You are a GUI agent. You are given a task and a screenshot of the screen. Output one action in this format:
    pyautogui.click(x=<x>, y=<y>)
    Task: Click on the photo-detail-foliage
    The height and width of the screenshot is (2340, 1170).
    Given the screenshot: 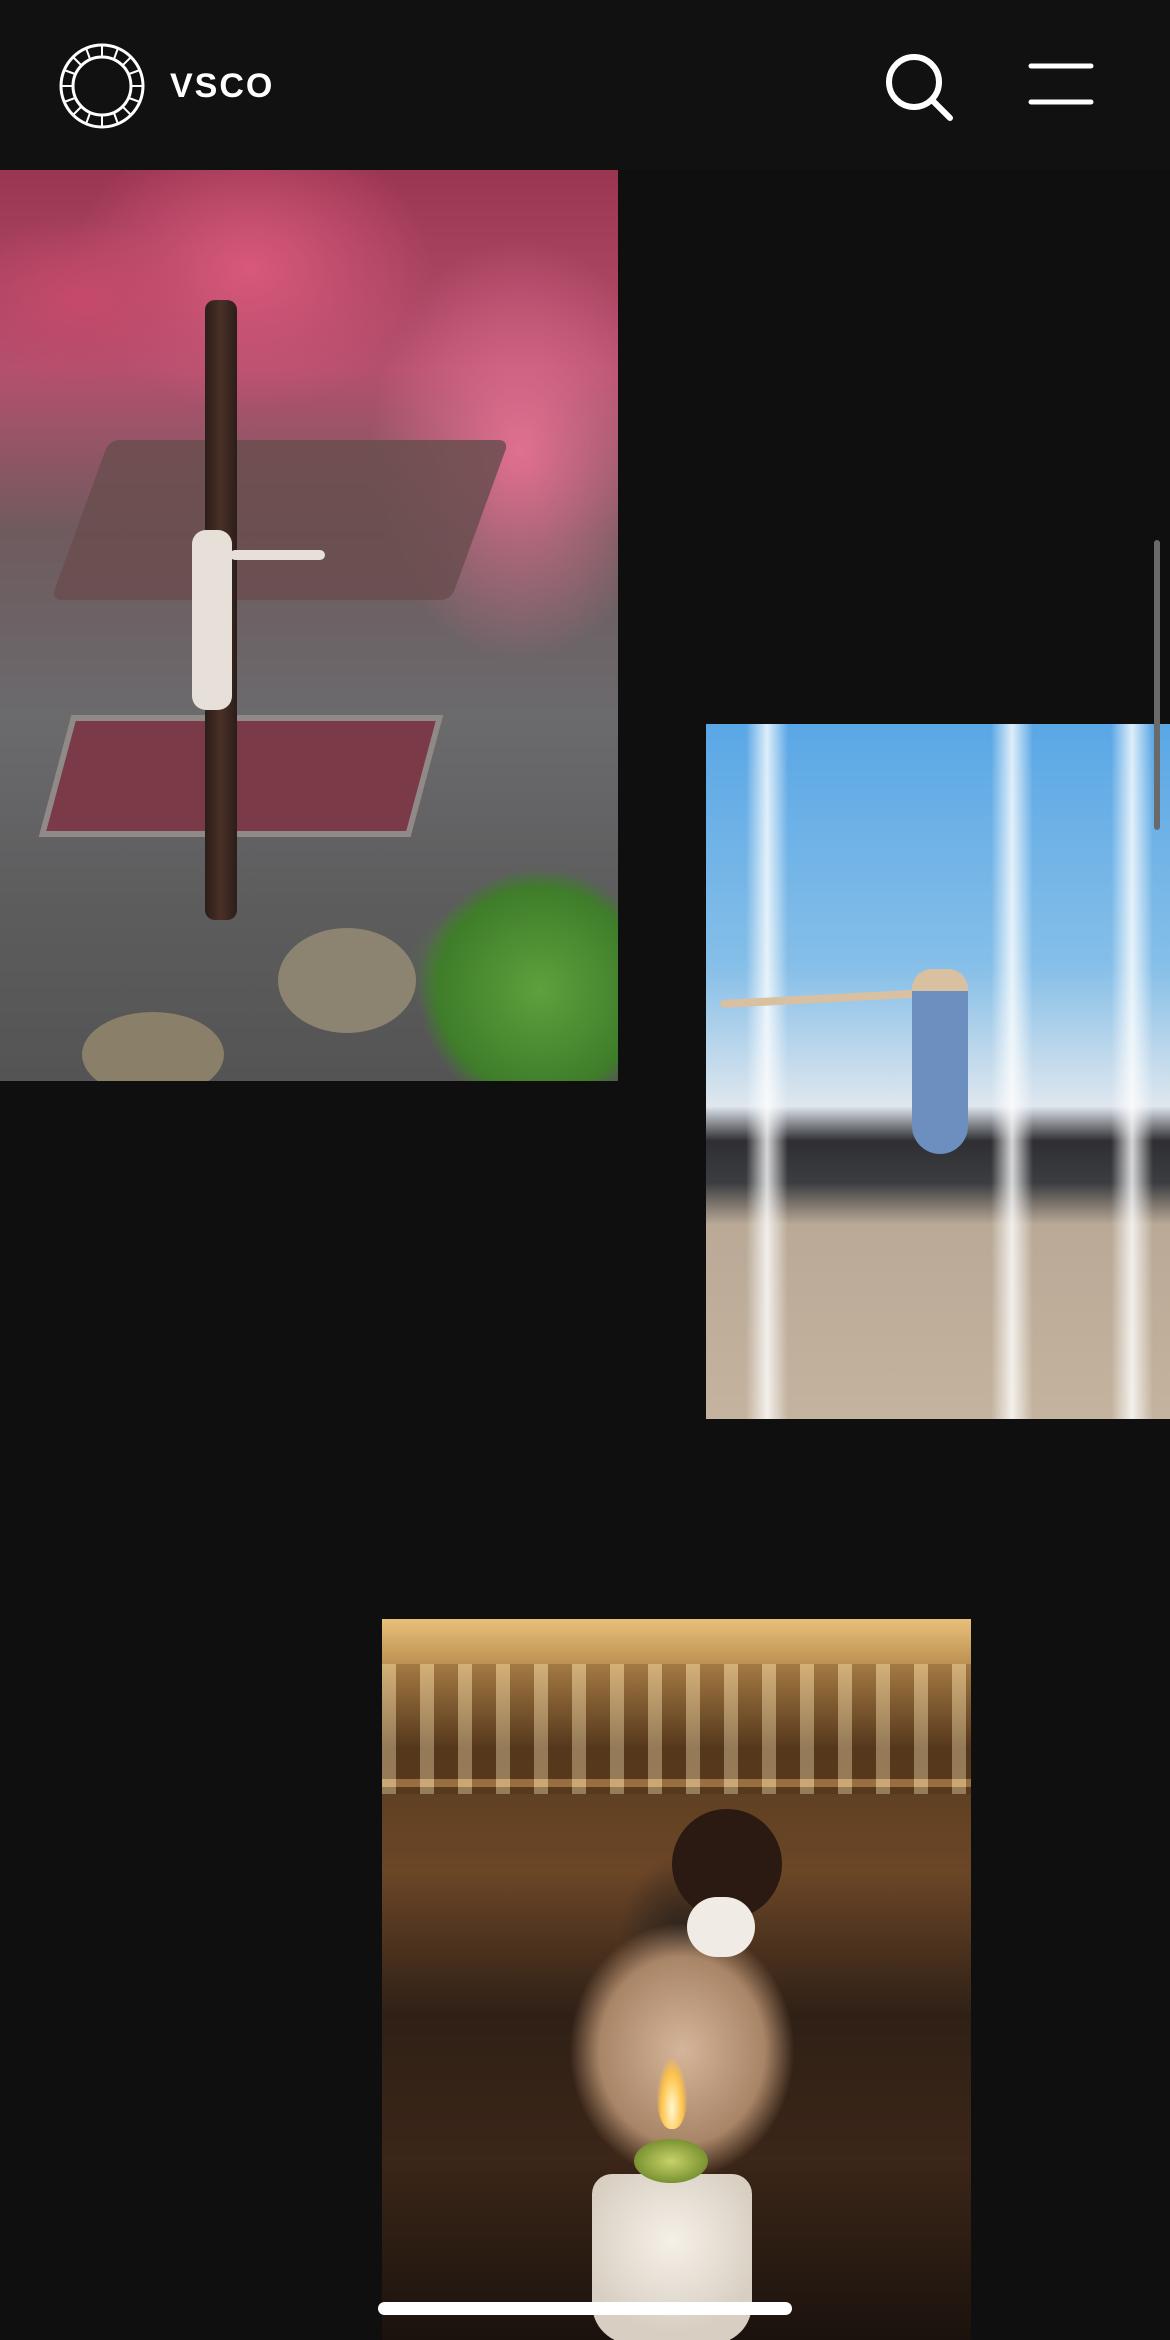 What is the action you would take?
    pyautogui.click(x=519, y=975)
    